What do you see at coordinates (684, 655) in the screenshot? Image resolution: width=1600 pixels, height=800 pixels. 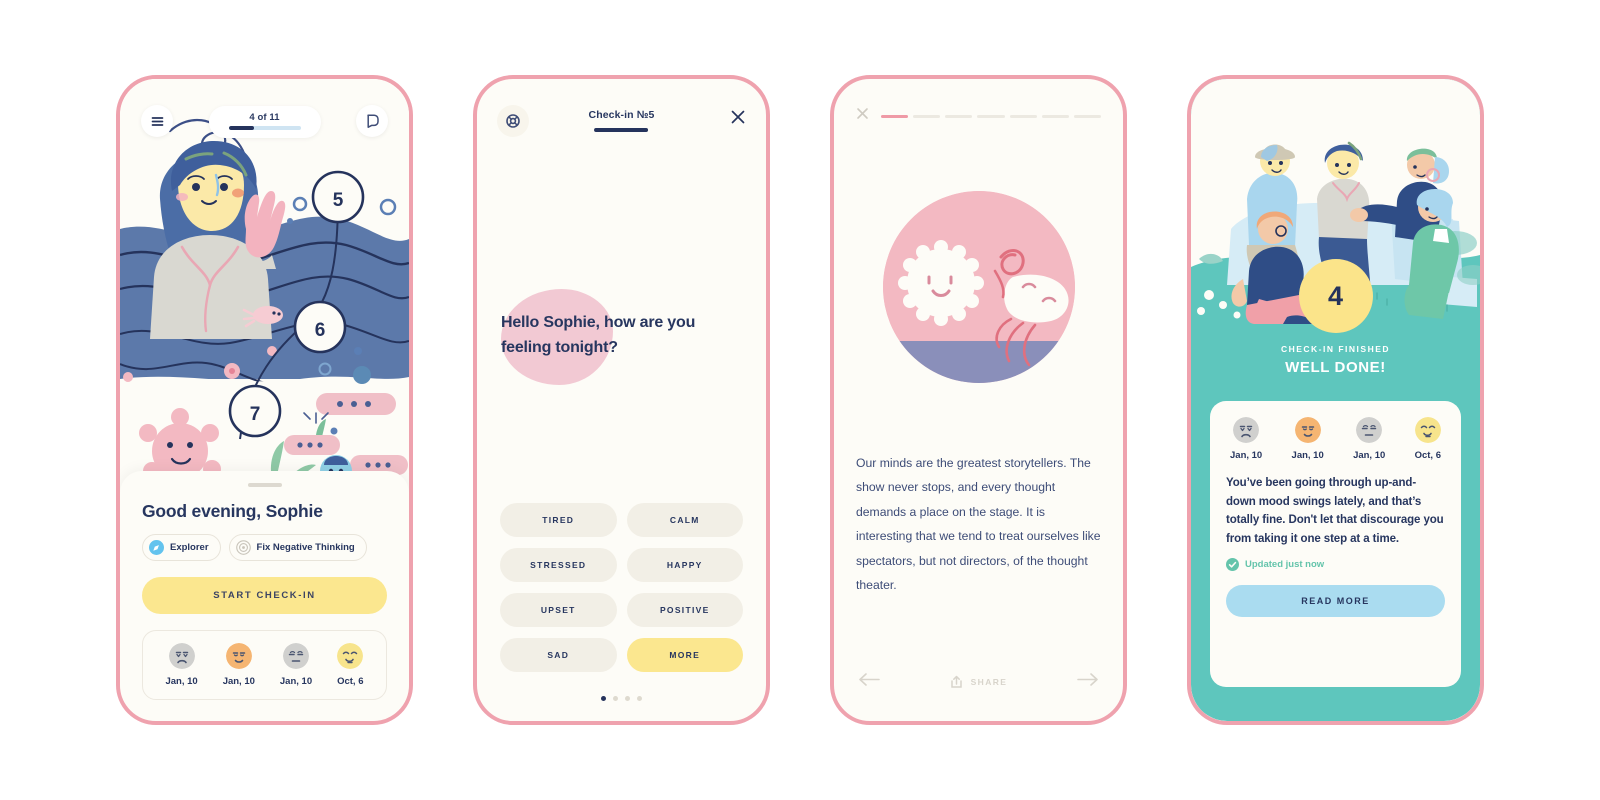 I see `mood-option-more: MORE` at bounding box center [684, 655].